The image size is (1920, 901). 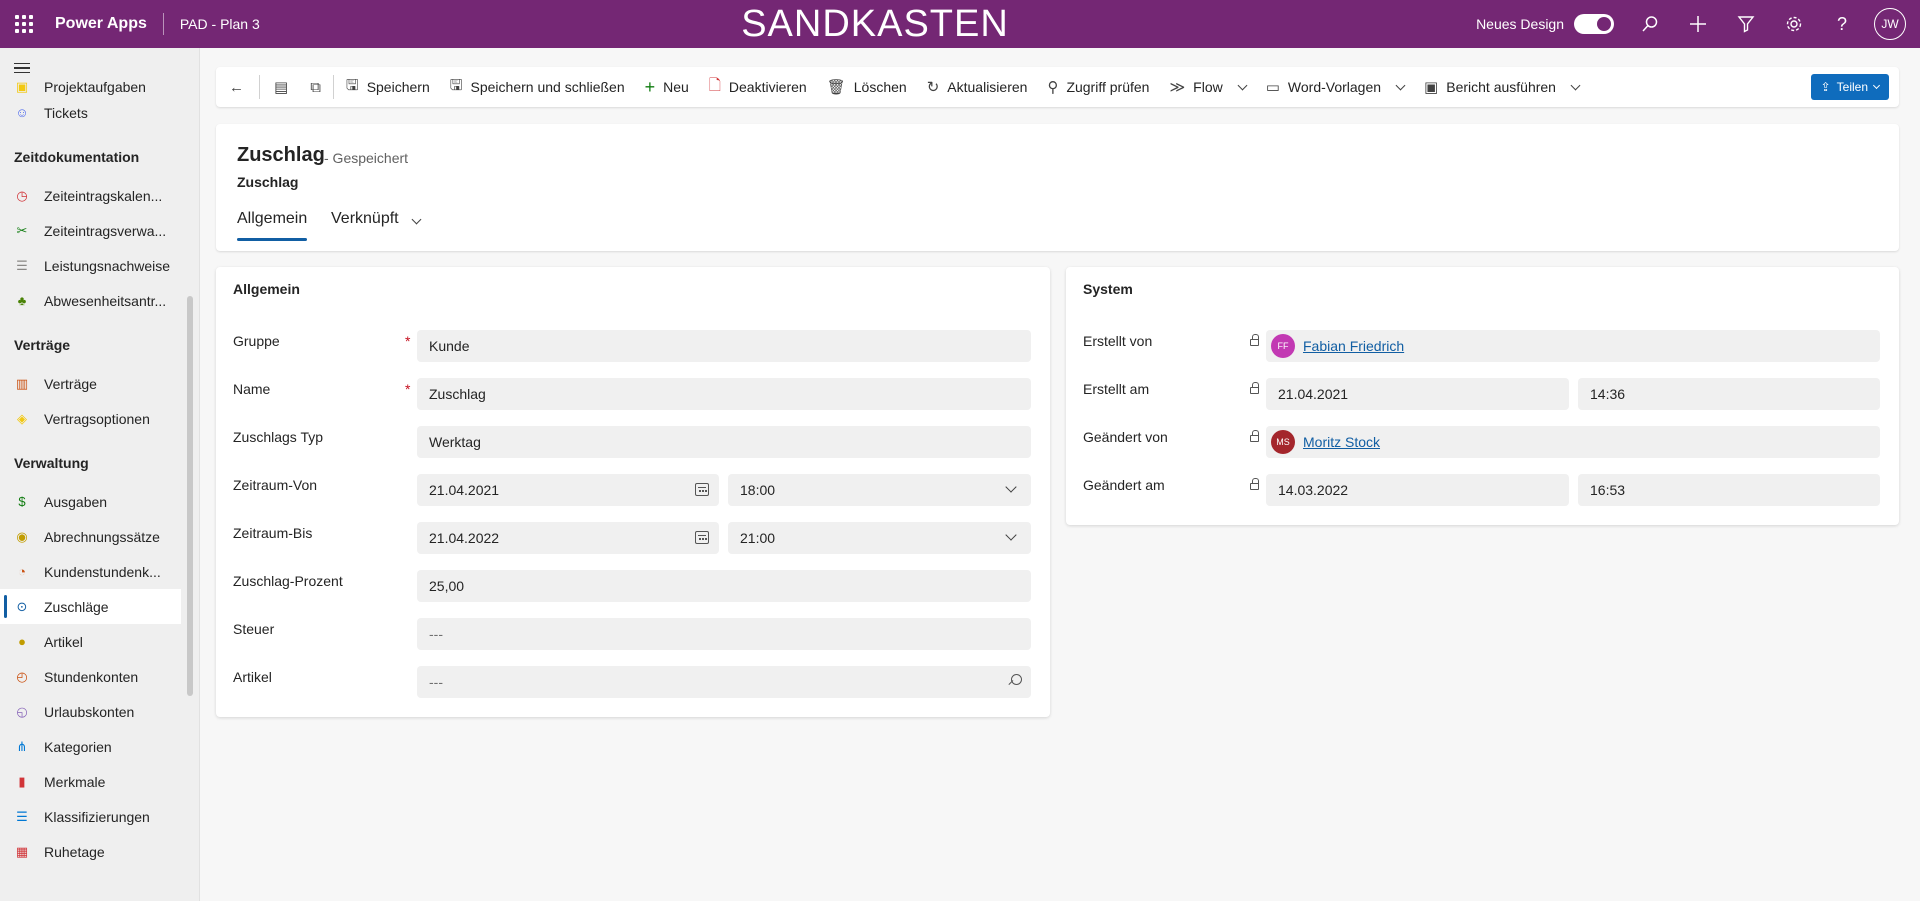 I want to click on document-icon: ▤, so click(x=281, y=87).